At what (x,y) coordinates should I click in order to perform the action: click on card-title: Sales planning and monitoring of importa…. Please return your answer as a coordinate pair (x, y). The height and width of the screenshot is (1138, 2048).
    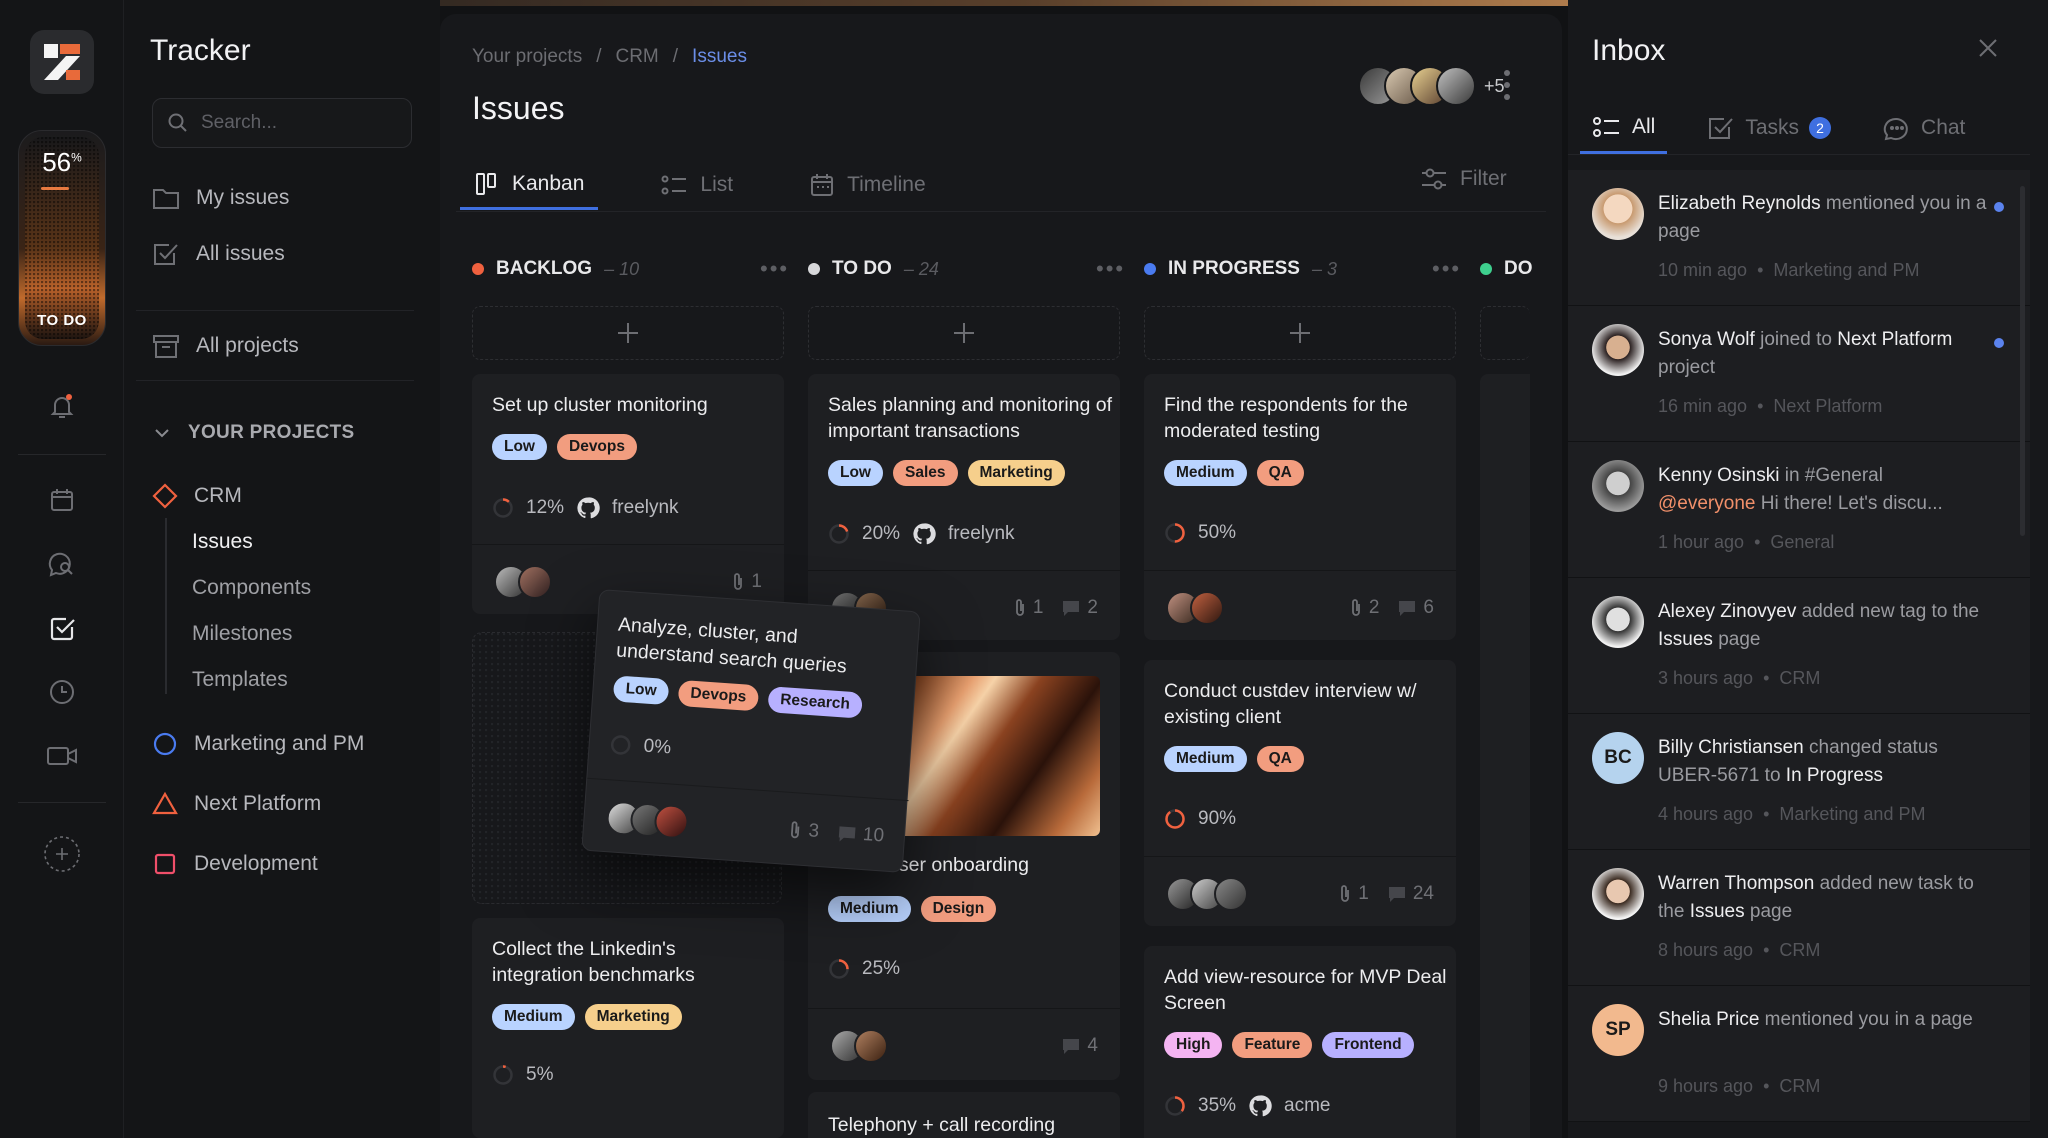
    Looking at the image, I should click on (970, 418).